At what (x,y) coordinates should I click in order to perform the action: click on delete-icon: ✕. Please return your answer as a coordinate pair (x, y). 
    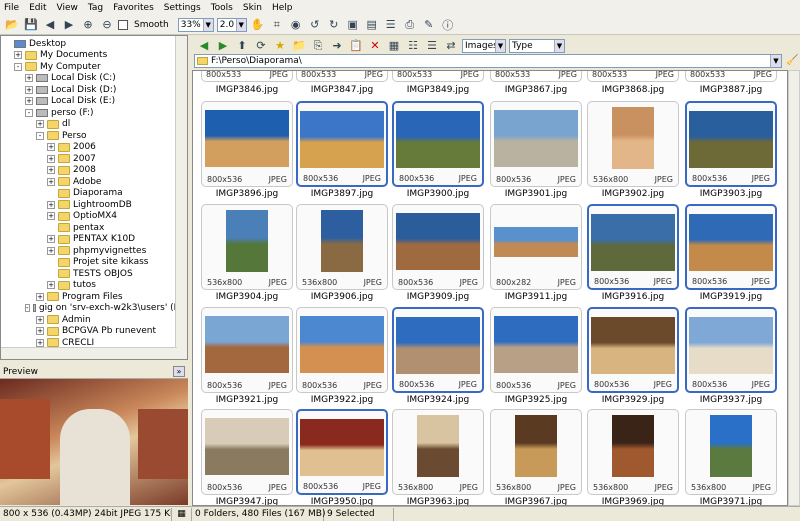
    Looking at the image, I should click on (375, 46).